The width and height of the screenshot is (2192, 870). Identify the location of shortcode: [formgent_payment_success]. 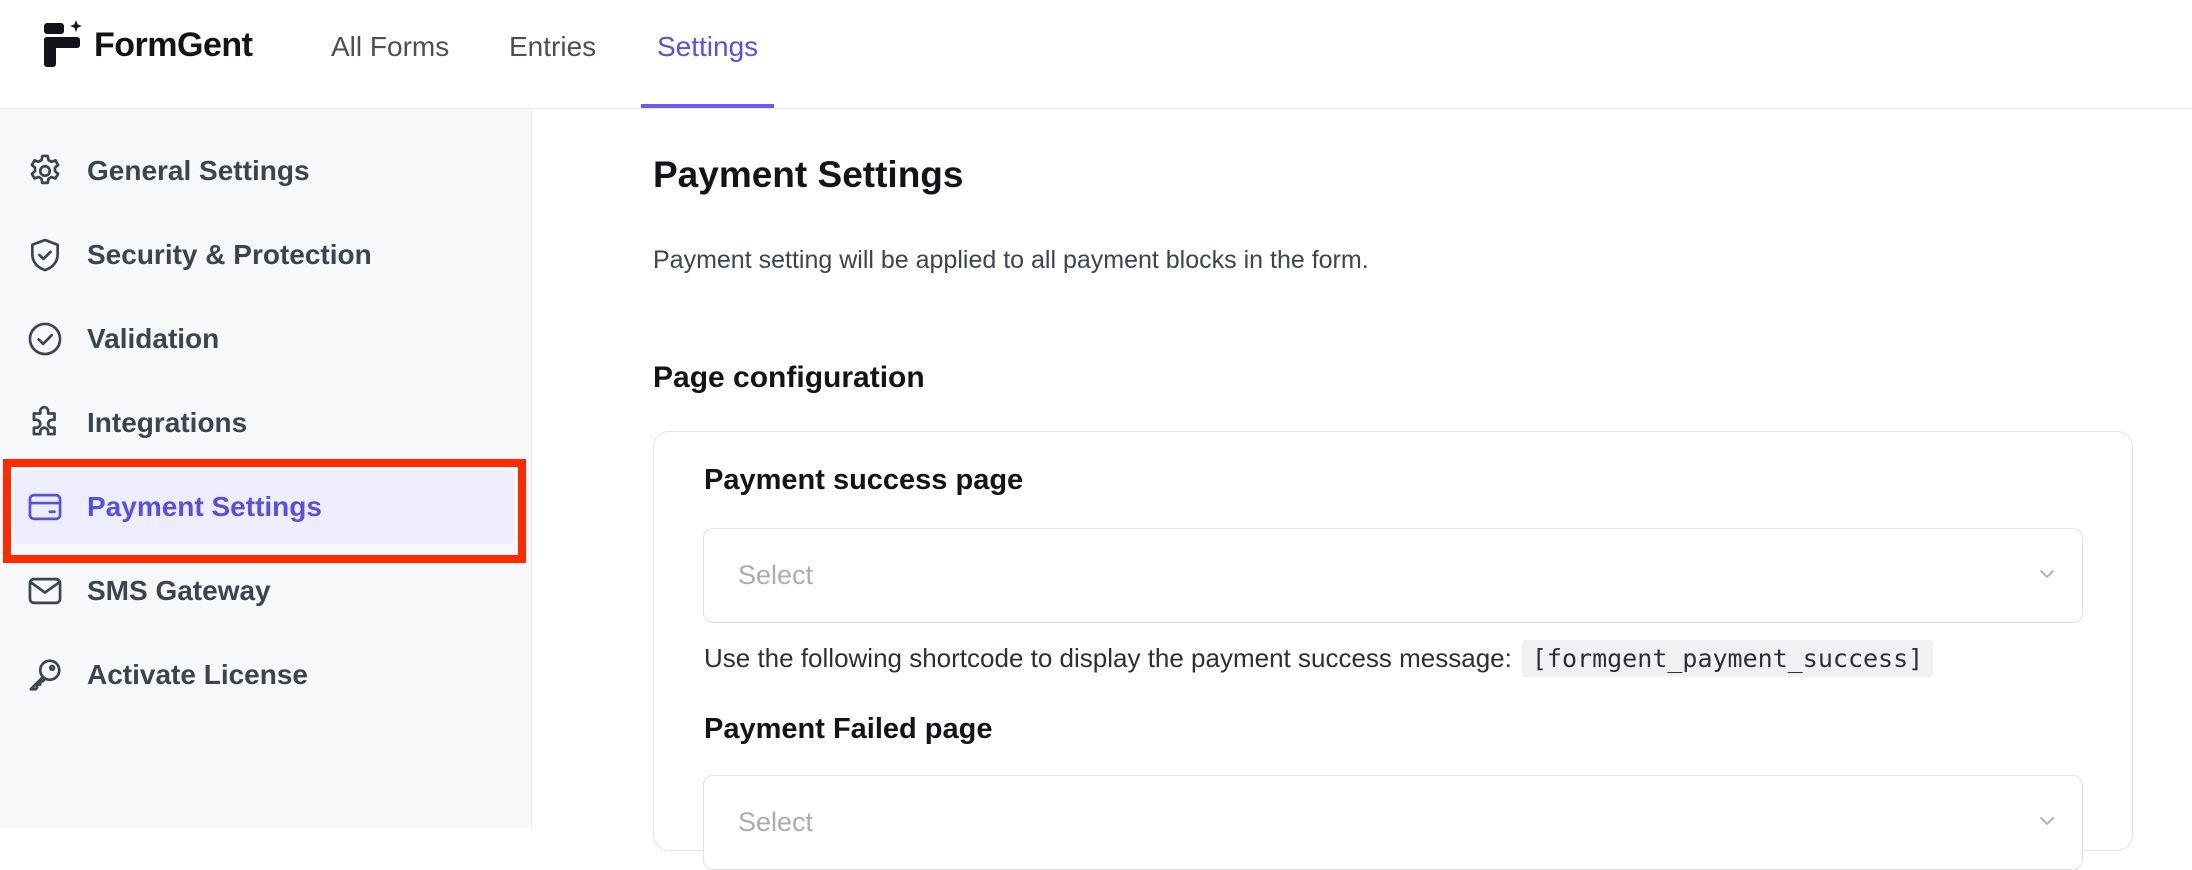
(1727, 658).